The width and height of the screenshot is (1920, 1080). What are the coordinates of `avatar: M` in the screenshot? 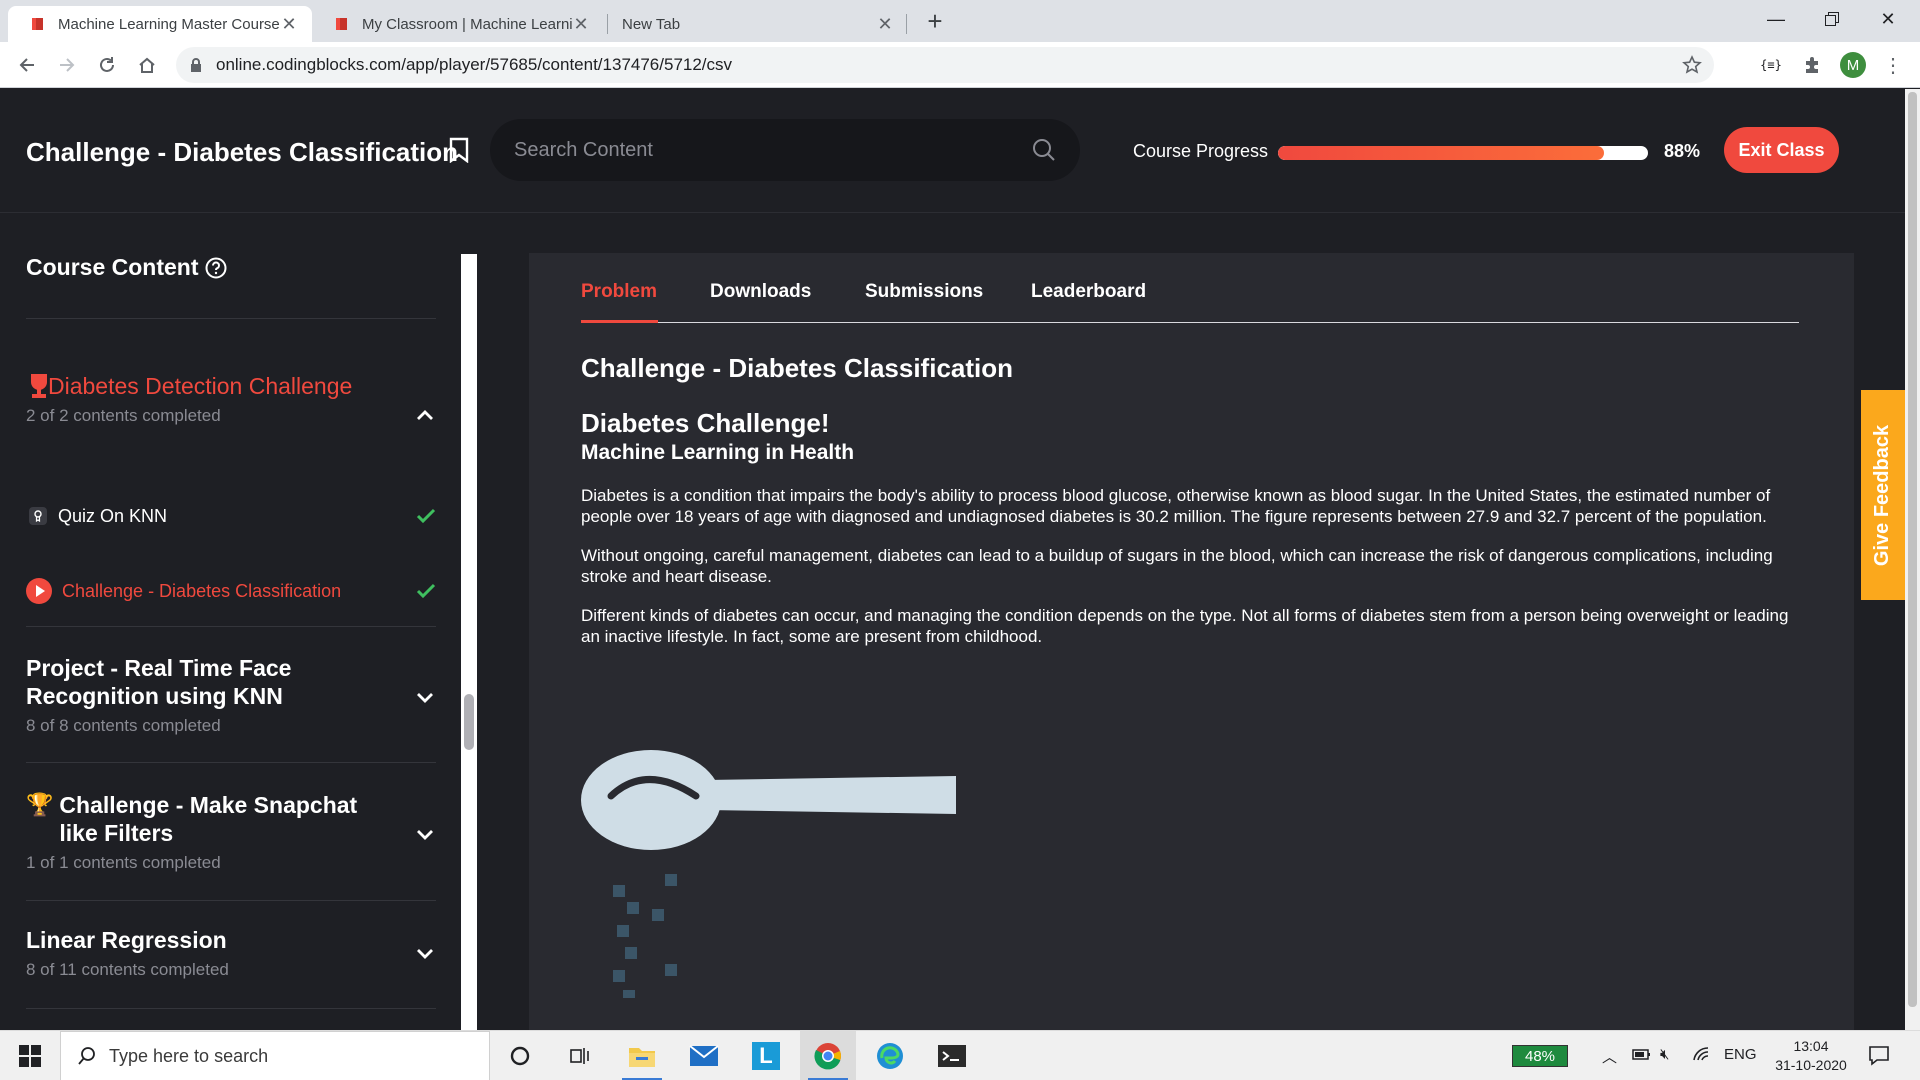 It's located at (1853, 65).